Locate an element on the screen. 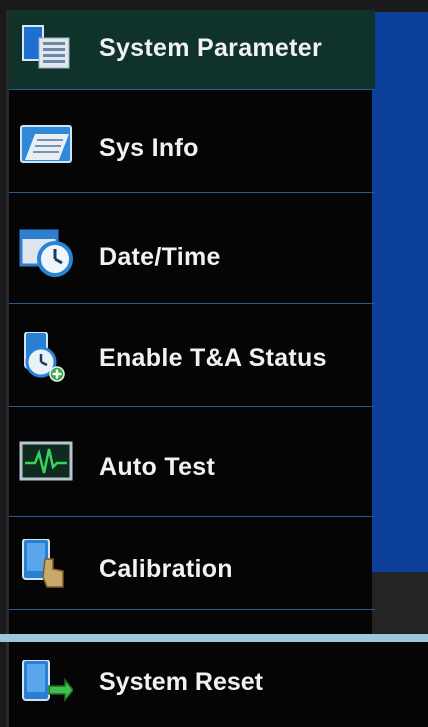  menu-item-system-reset: System Reset is located at coordinates (217, 684).